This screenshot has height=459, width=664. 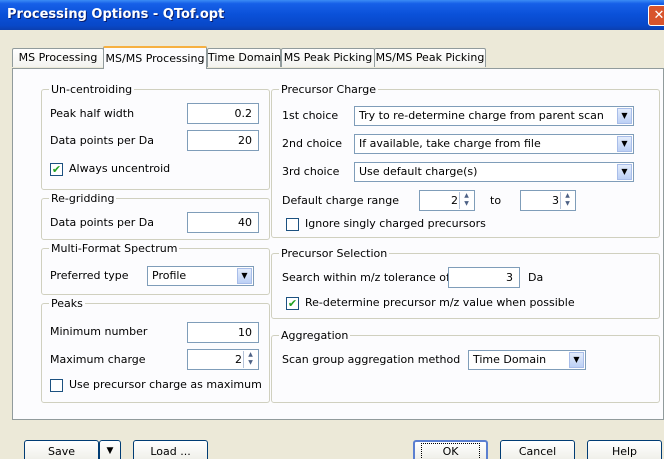 I want to click on regrid-points-label: Data points per Da, so click(x=102, y=222).